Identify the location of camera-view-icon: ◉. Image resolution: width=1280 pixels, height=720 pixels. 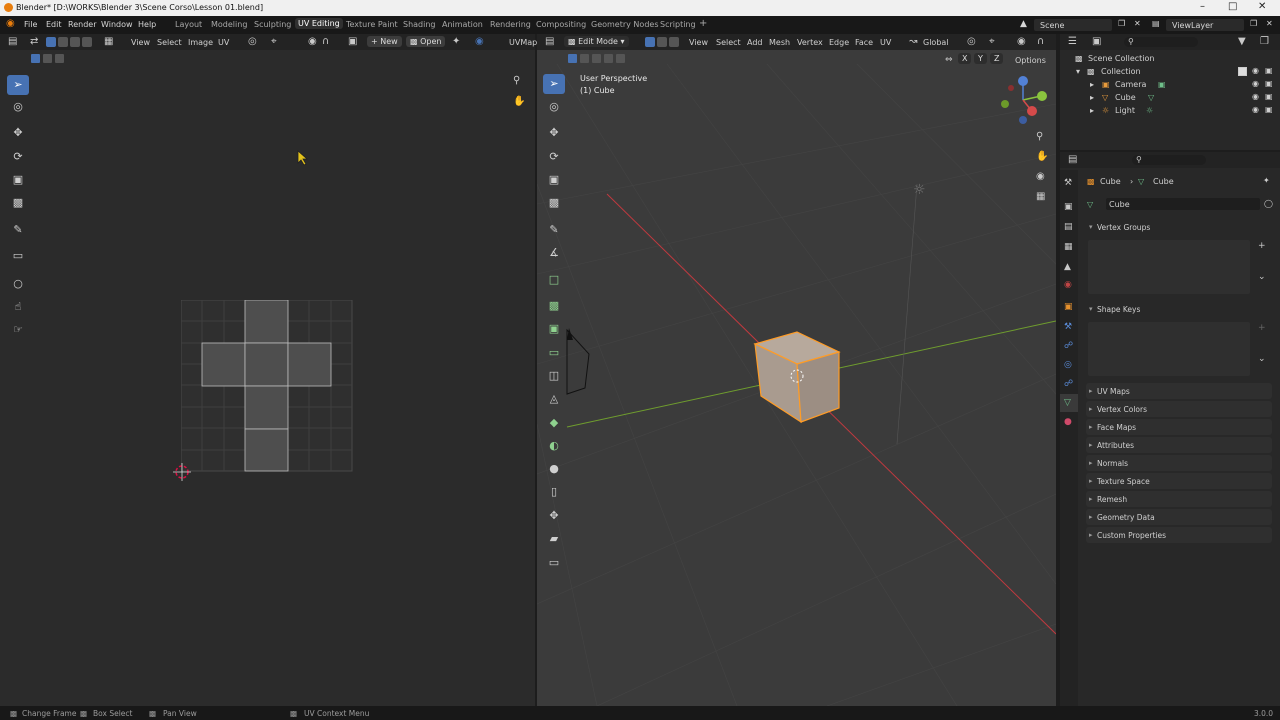
(1040, 177).